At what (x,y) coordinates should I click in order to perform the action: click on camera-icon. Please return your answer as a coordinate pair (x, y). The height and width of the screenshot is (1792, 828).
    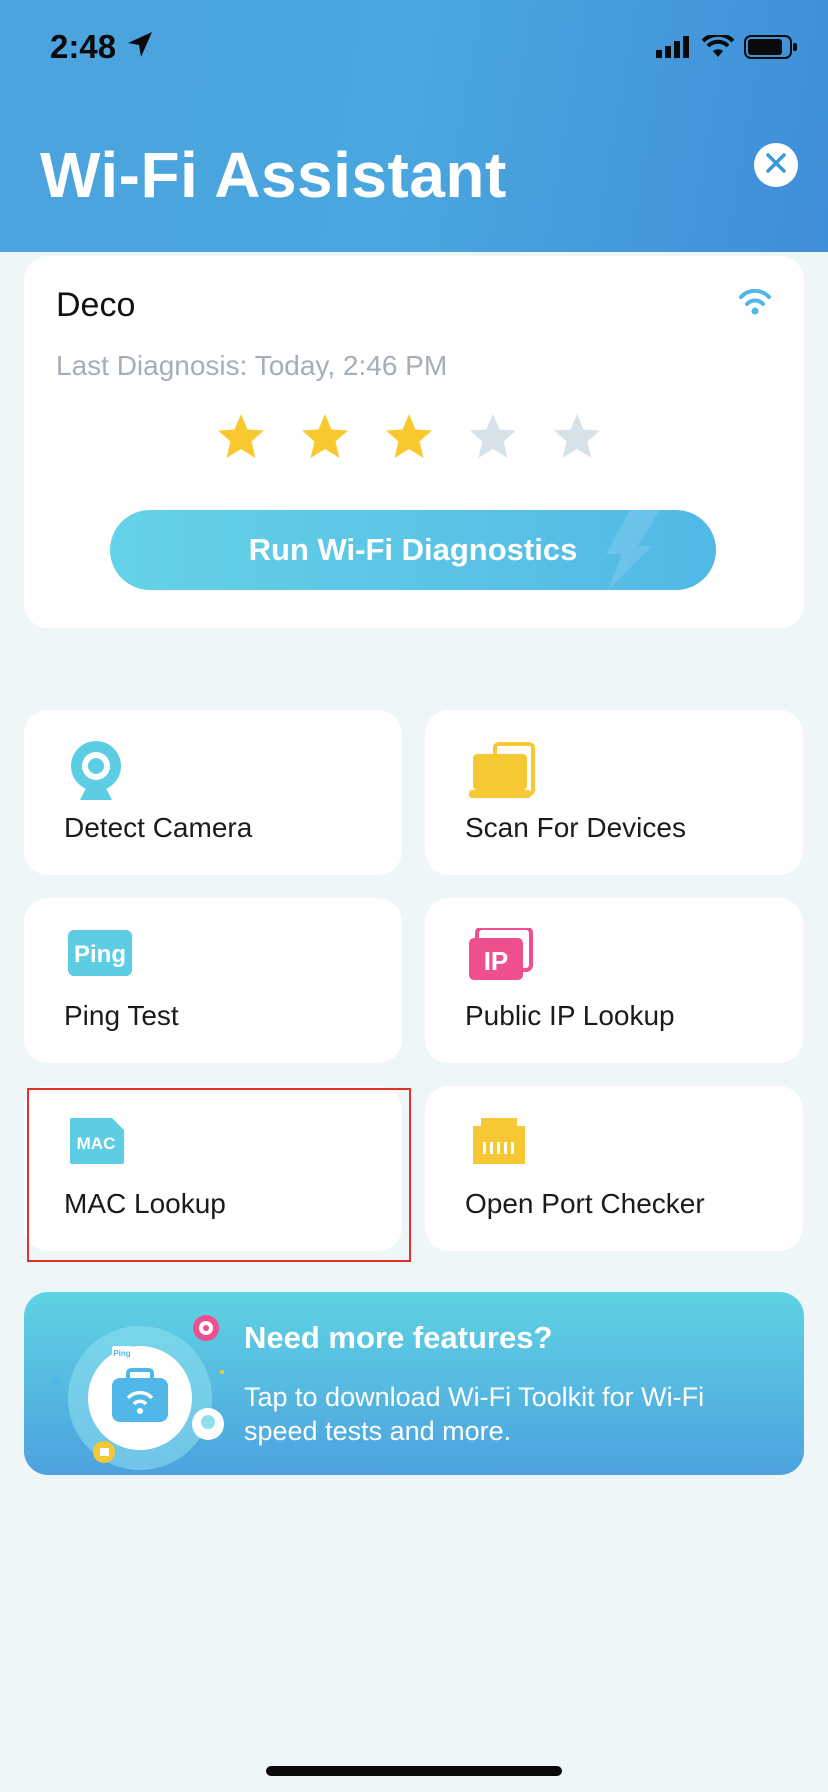
    Looking at the image, I should click on (100, 771).